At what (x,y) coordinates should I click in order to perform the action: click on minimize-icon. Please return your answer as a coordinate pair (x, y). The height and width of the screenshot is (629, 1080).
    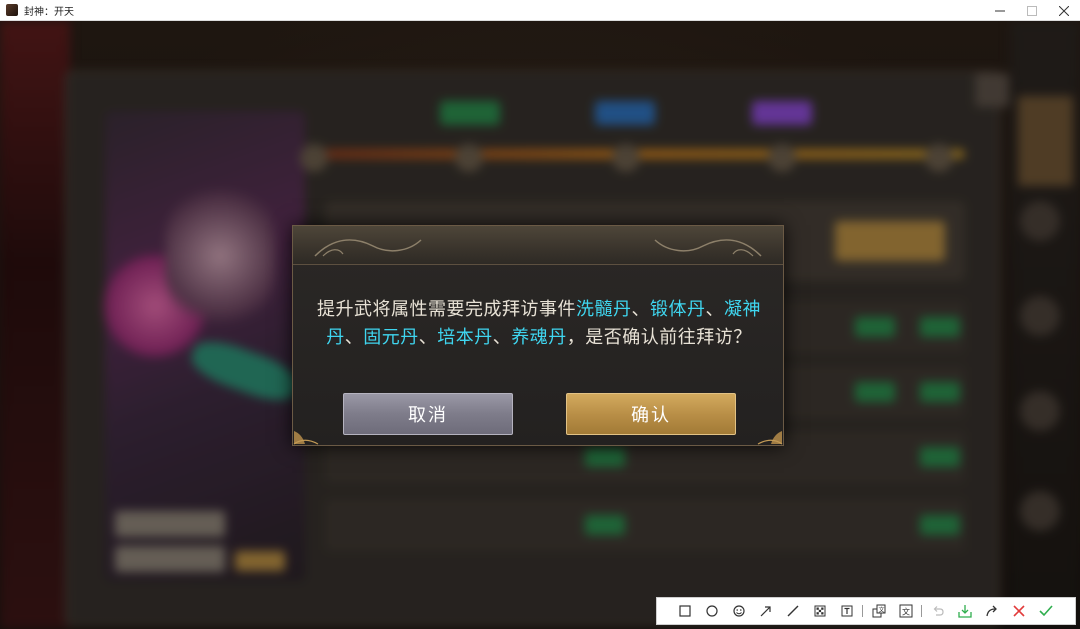
    Looking at the image, I should click on (1000, 10).